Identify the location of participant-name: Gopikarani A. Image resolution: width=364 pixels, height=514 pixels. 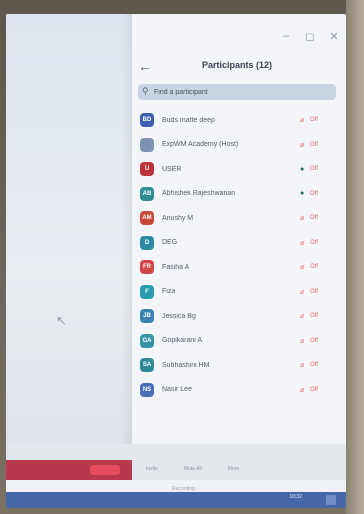
(182, 341).